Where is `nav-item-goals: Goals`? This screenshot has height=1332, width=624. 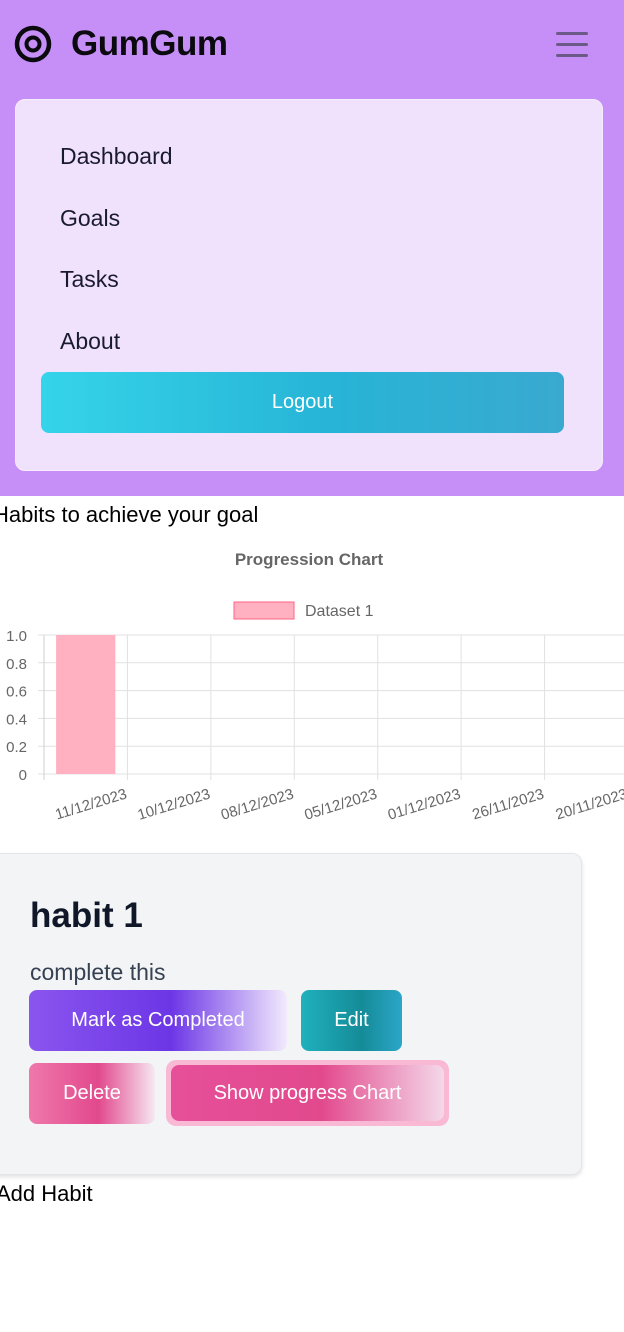
nav-item-goals: Goals is located at coordinates (90, 218).